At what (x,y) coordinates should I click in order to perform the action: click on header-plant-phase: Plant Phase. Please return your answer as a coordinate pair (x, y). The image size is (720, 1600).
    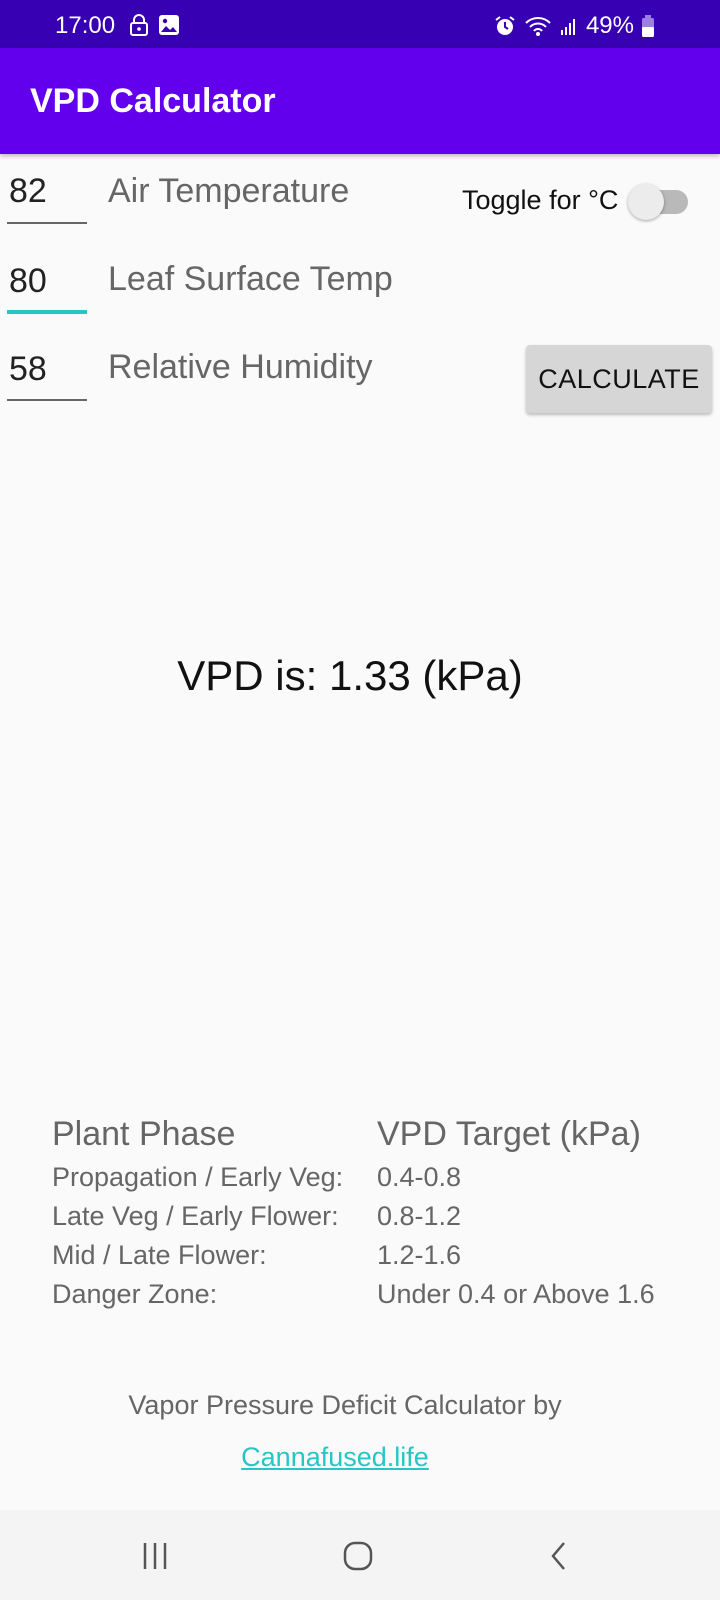
    Looking at the image, I should click on (144, 1134).